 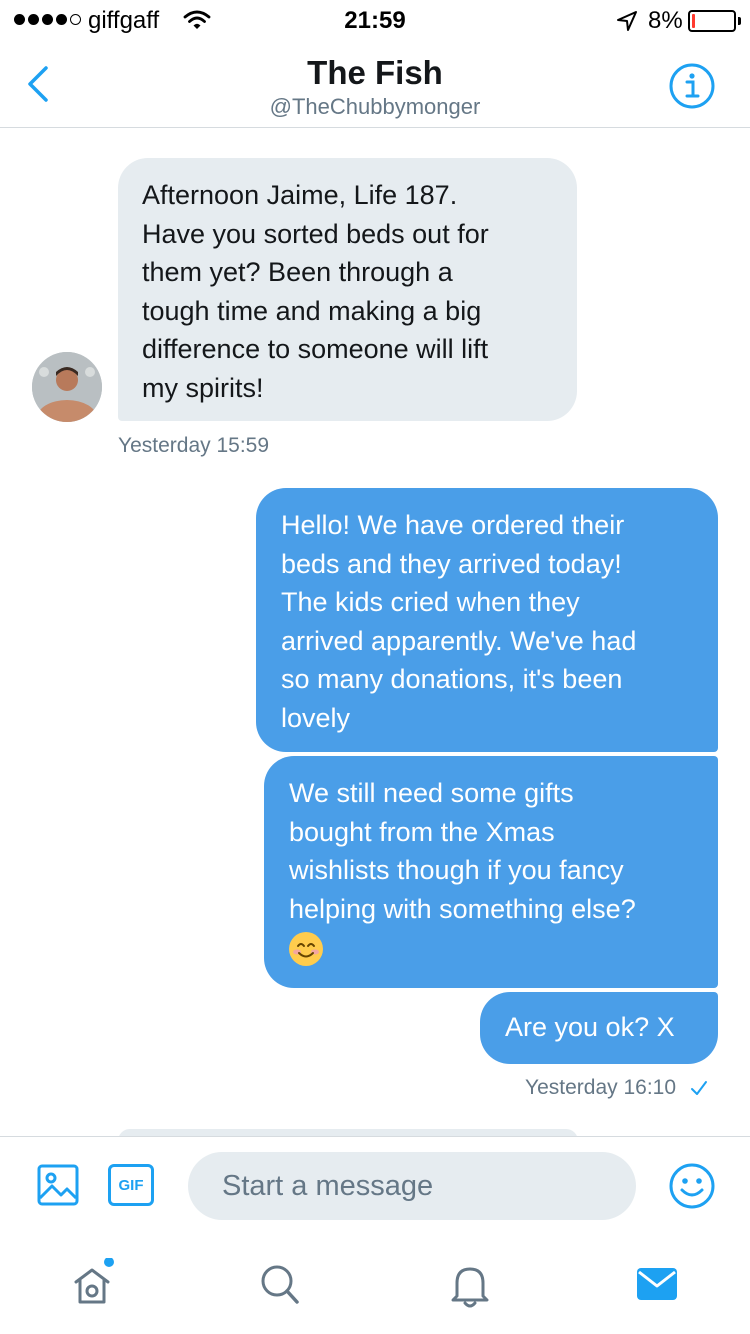 I want to click on status-bar: giffgaff 21:59 8%, so click(x=375, y=20).